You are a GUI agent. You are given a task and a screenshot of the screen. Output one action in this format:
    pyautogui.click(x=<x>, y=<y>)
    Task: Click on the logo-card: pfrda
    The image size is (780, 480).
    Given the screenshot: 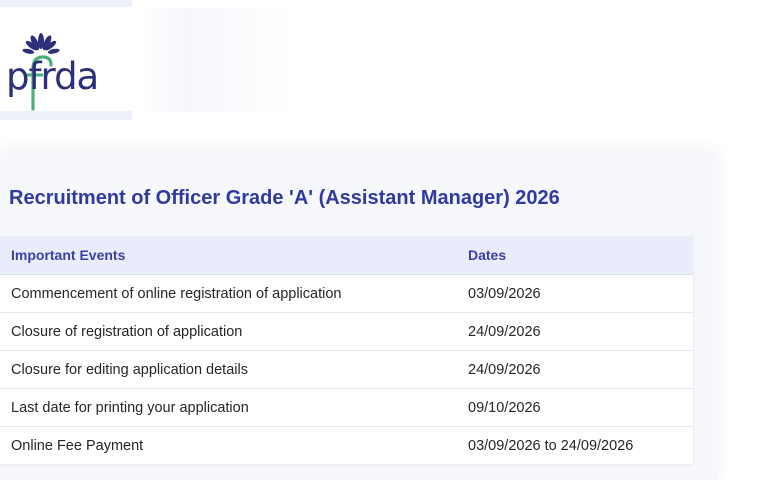 What is the action you would take?
    pyautogui.click(x=66, y=59)
    